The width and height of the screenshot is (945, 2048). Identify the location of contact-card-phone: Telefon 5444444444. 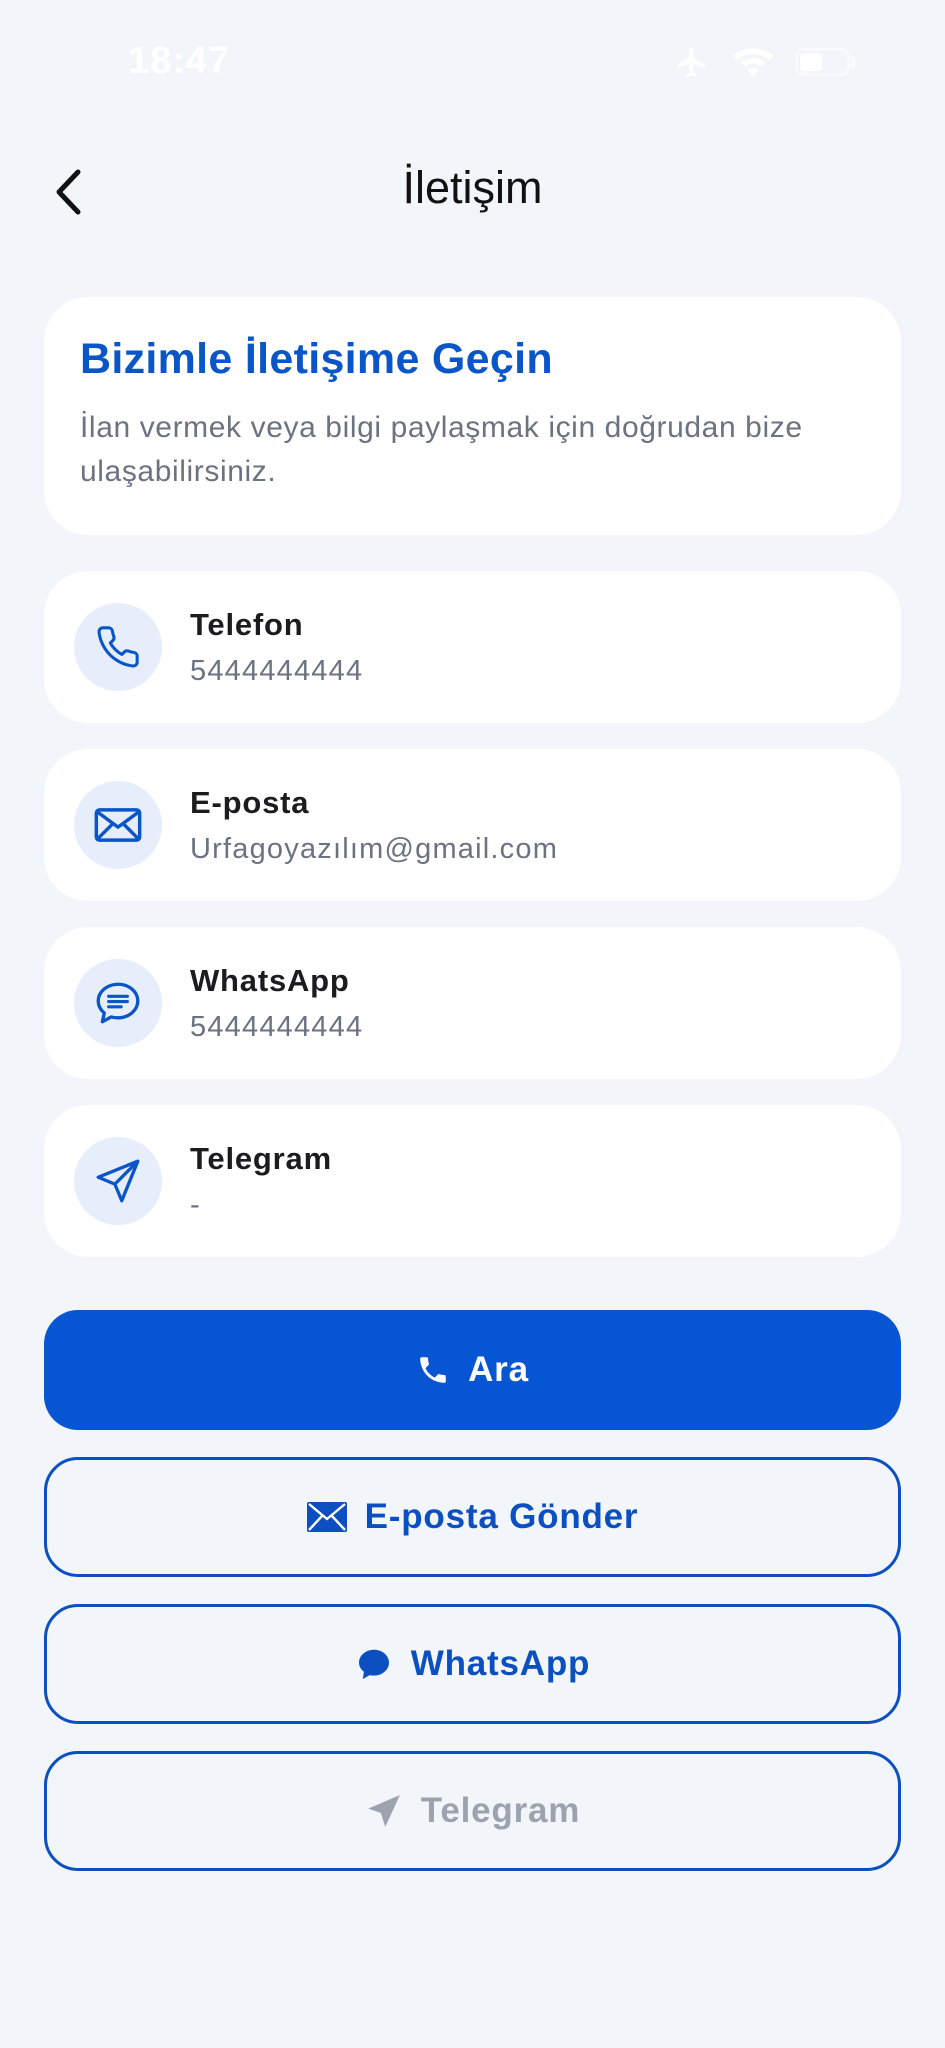
(472, 647).